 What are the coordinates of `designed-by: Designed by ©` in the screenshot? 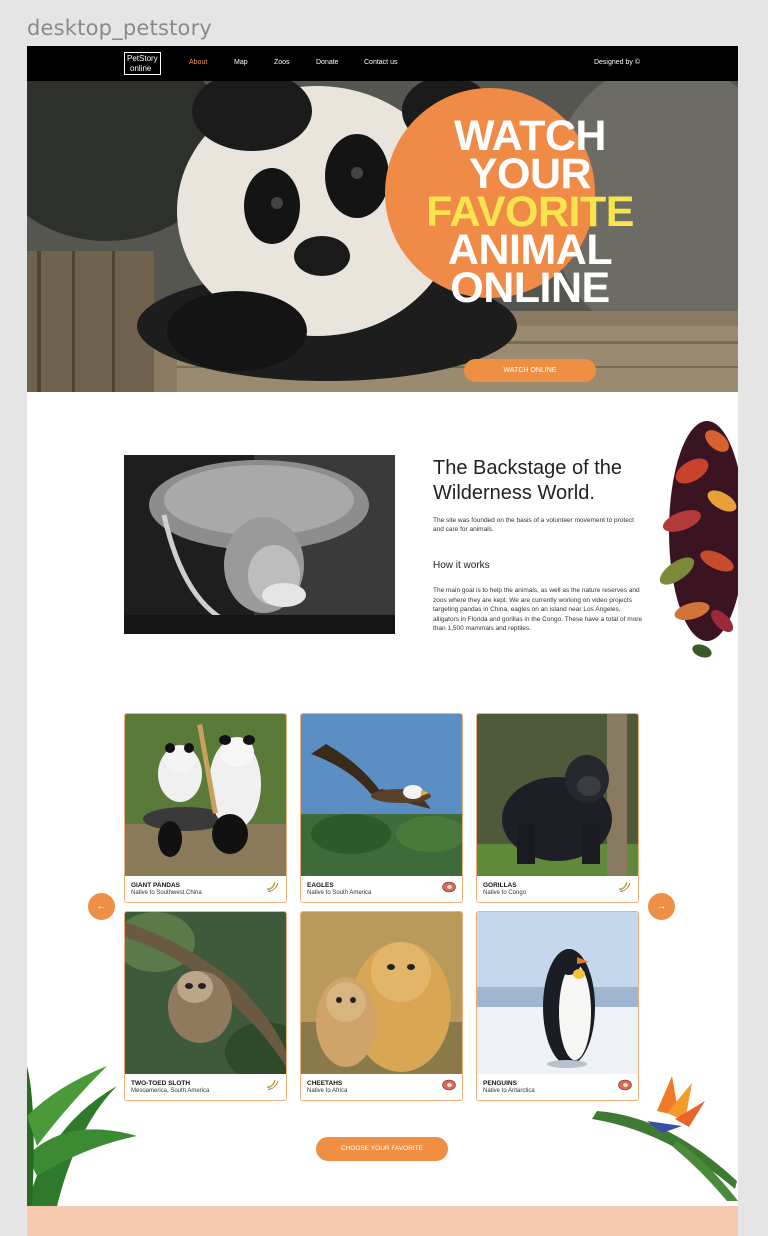 It's located at (616, 62).